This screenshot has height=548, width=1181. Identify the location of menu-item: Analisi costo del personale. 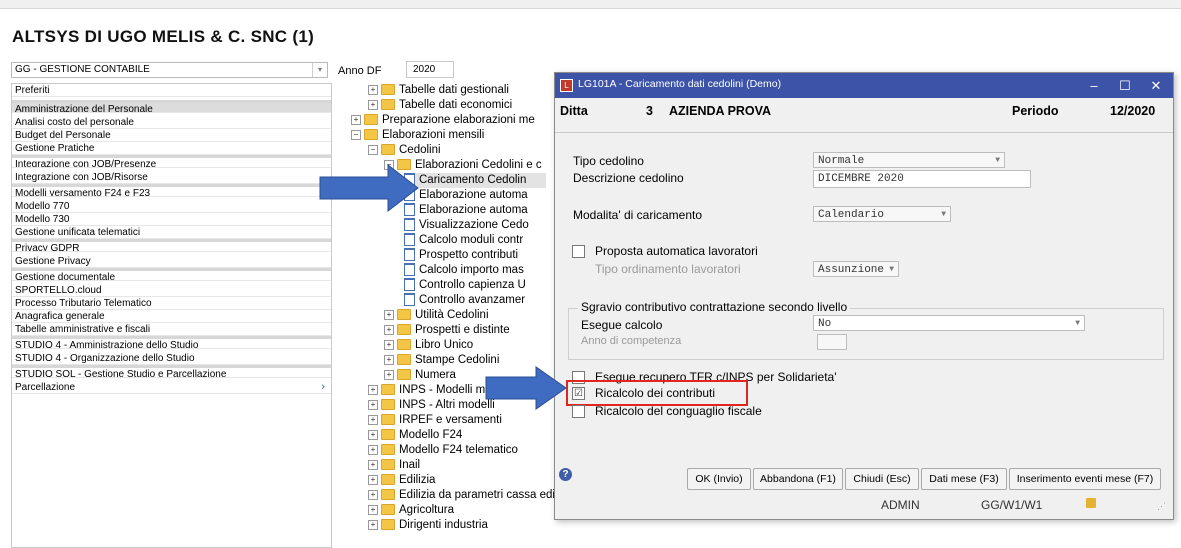
(171, 122).